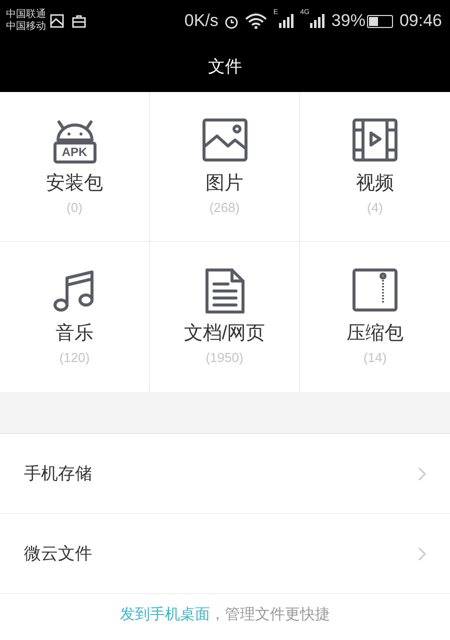 This screenshot has width=450, height=640. Describe the element at coordinates (225, 474) in the screenshot. I see `storage-list-item: 手机存储` at that location.